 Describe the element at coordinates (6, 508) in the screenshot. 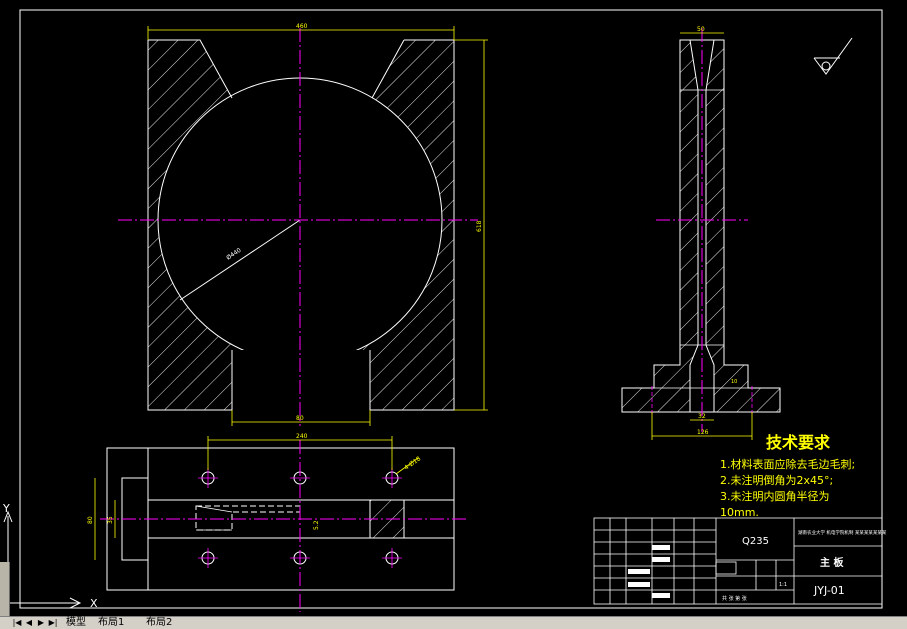

I see `ucs-y-label: Y` at that location.